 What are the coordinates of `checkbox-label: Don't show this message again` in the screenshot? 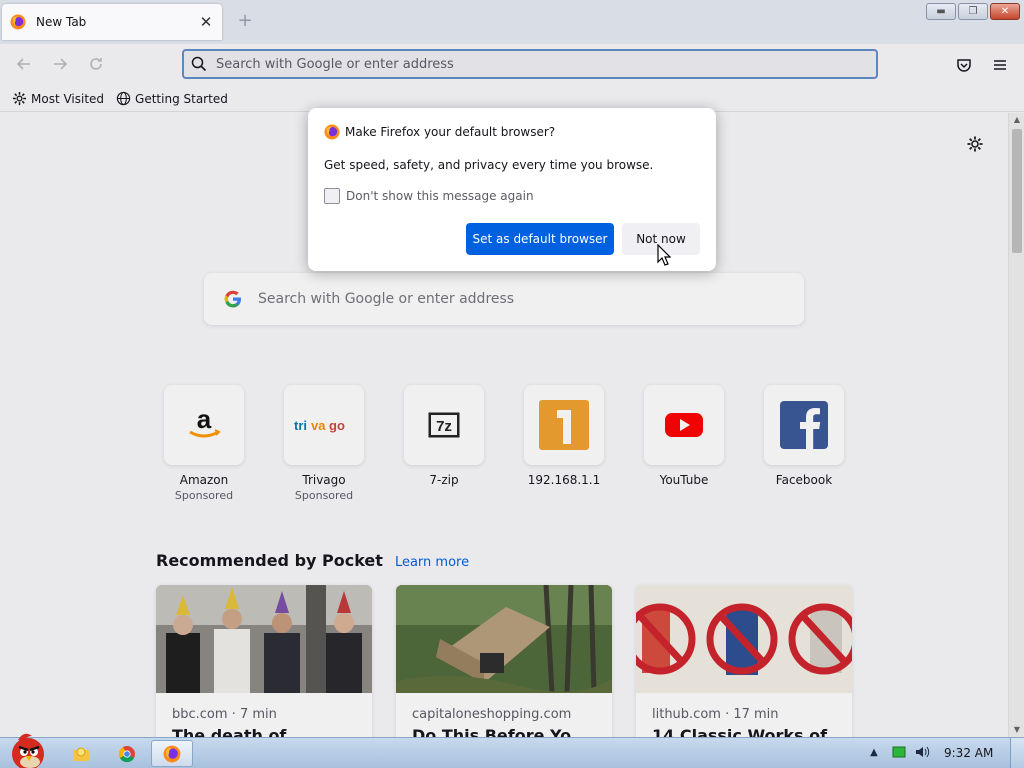 It's located at (440, 196).